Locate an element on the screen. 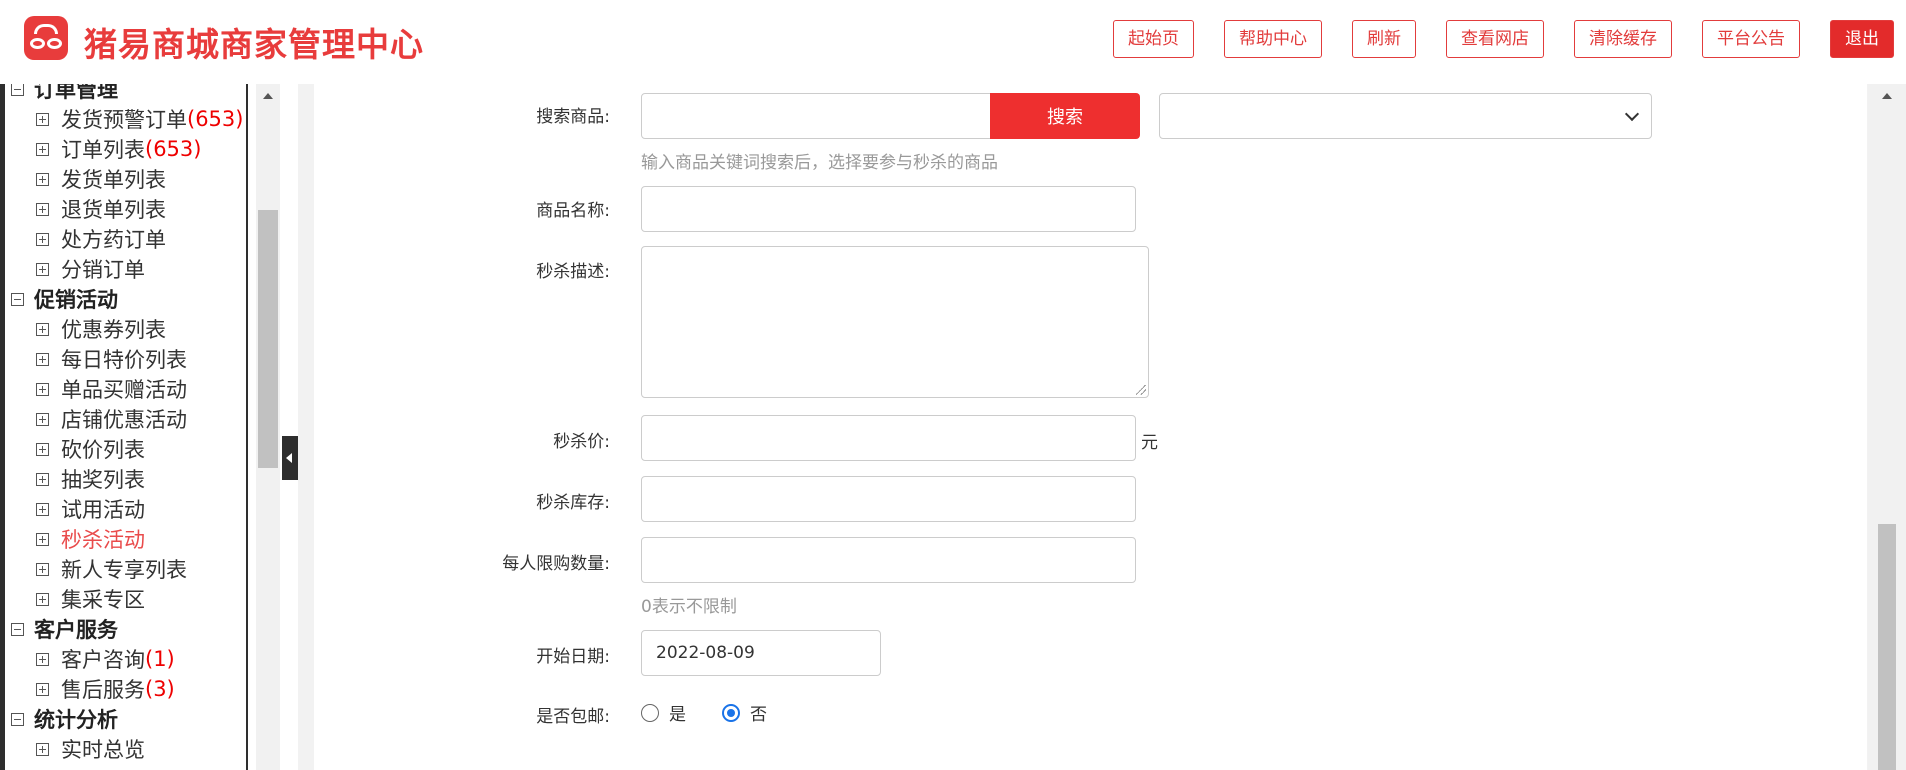  free-shipping-radio-group: 是 否 is located at coordinates (722, 712).